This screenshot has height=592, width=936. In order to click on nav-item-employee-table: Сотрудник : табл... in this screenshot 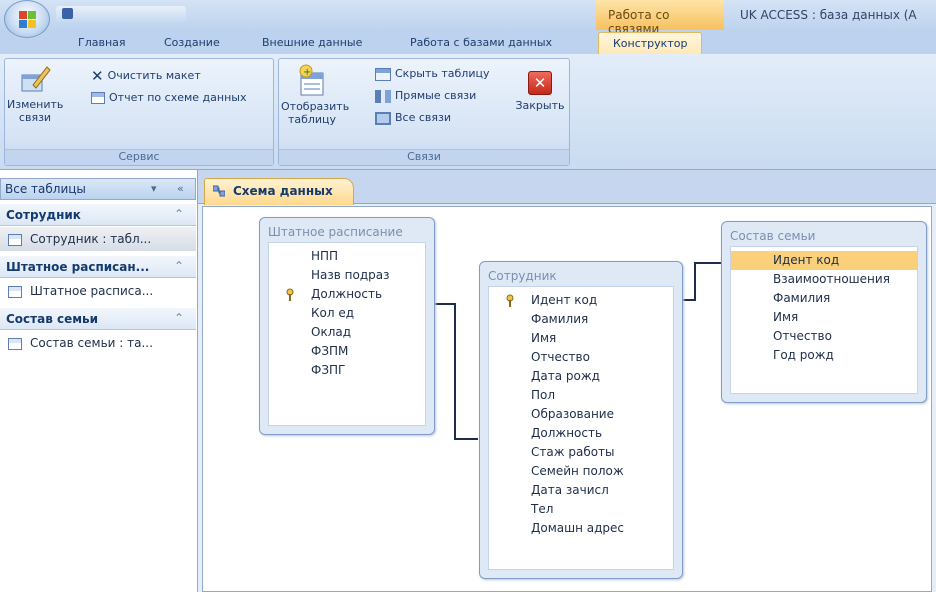, I will do `click(98, 239)`.